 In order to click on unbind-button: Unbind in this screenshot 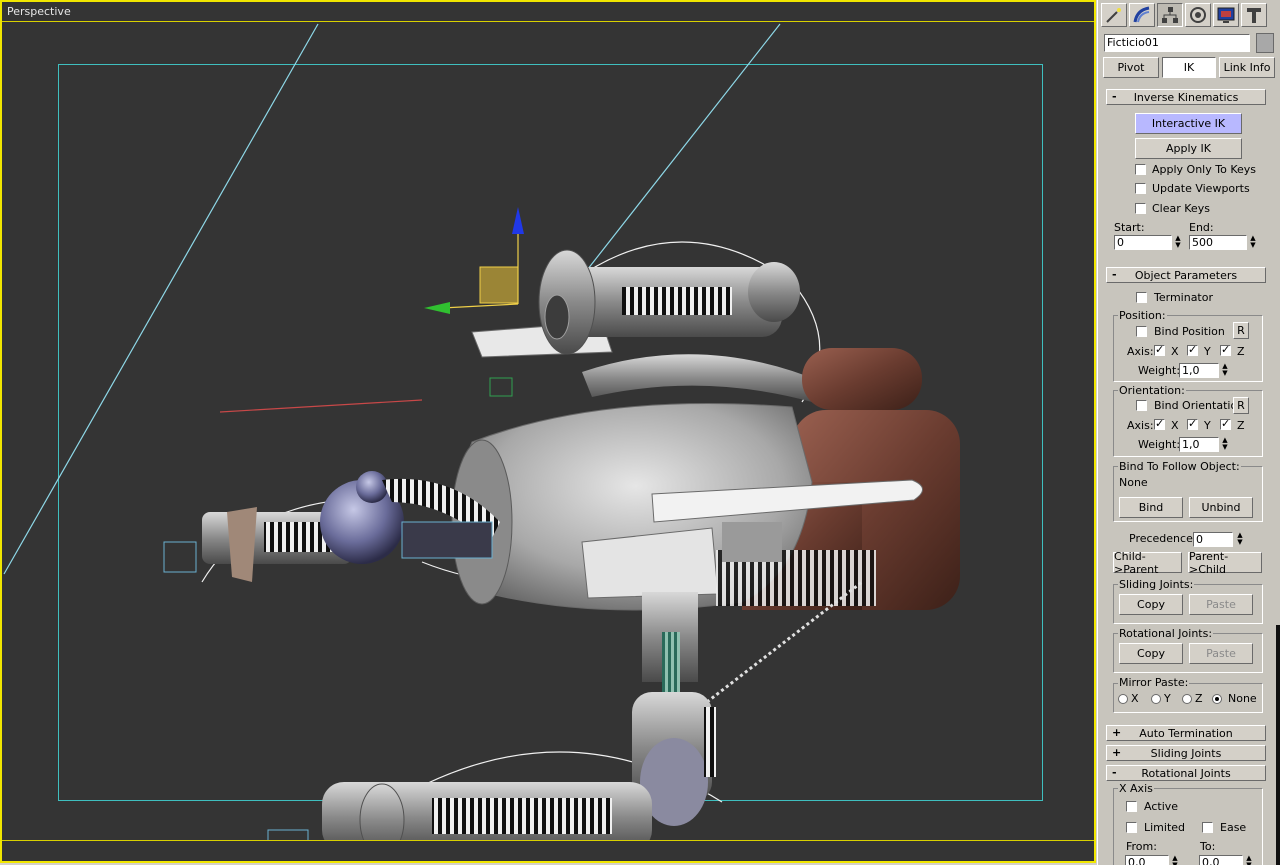, I will do `click(1221, 507)`.